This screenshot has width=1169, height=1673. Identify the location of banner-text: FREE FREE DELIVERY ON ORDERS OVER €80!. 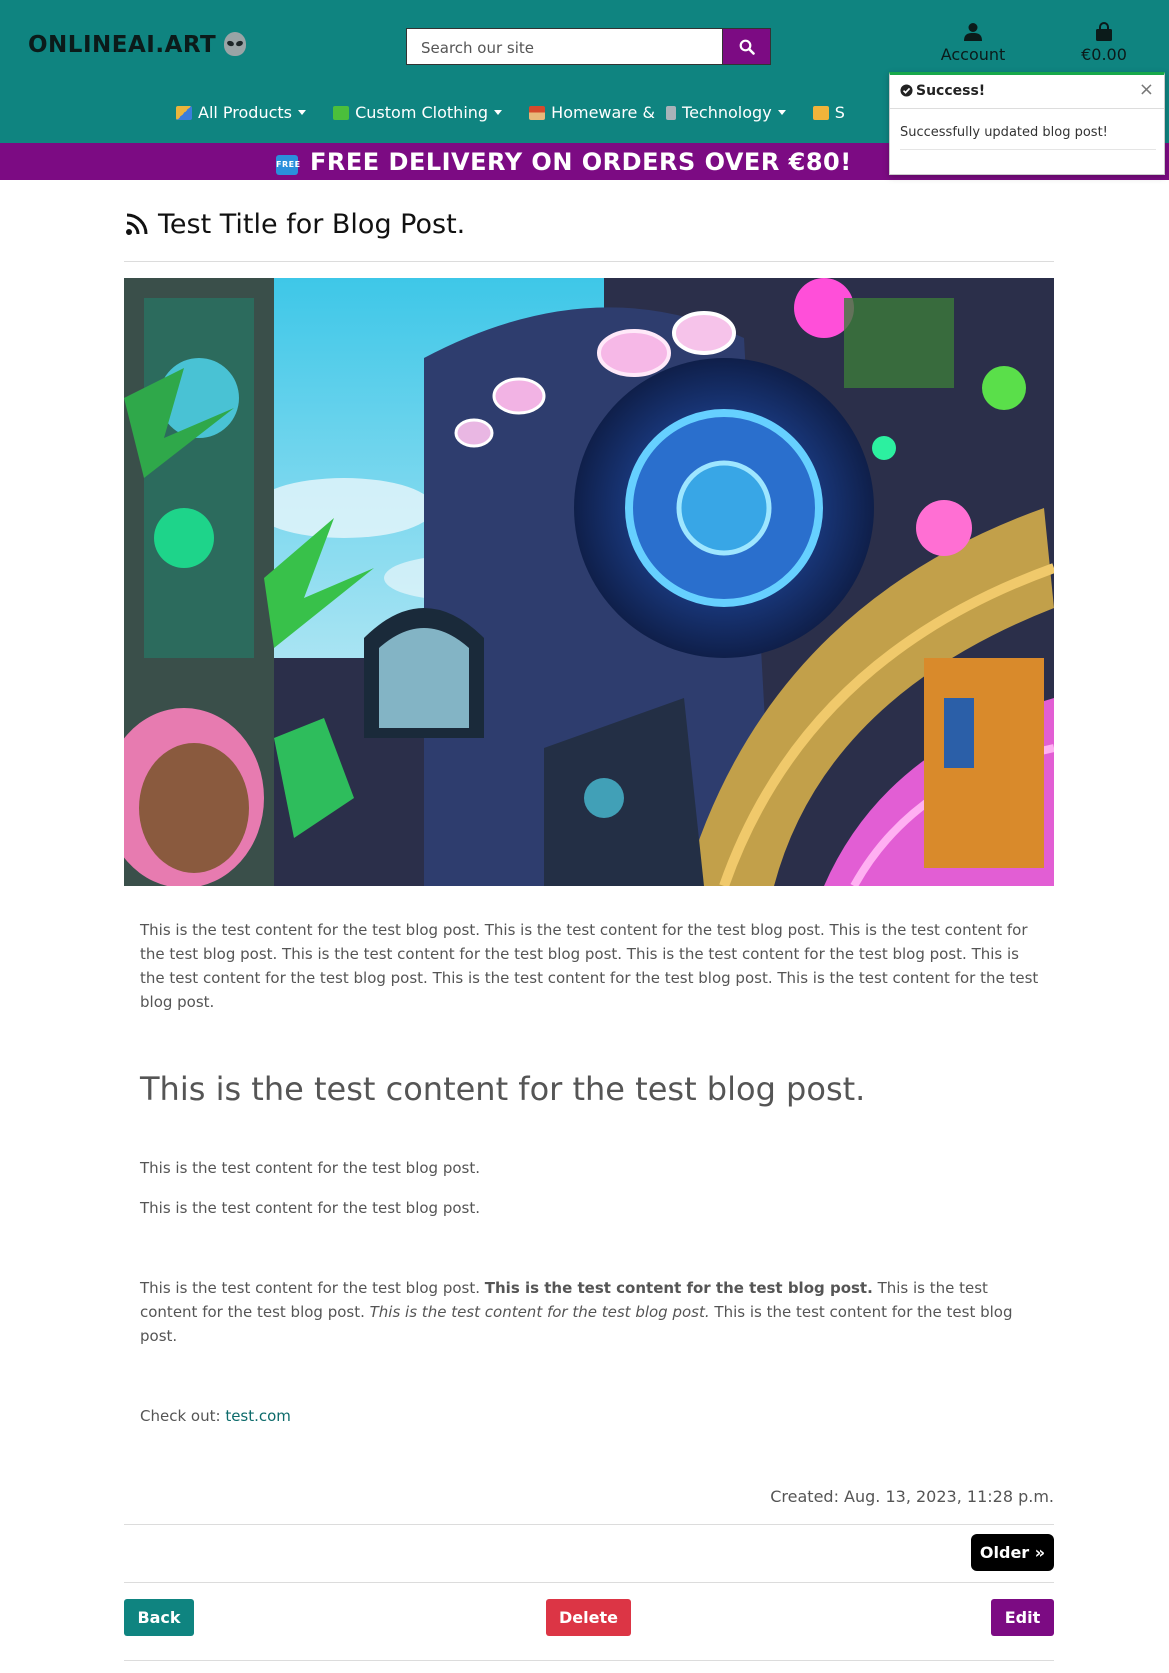
(564, 162).